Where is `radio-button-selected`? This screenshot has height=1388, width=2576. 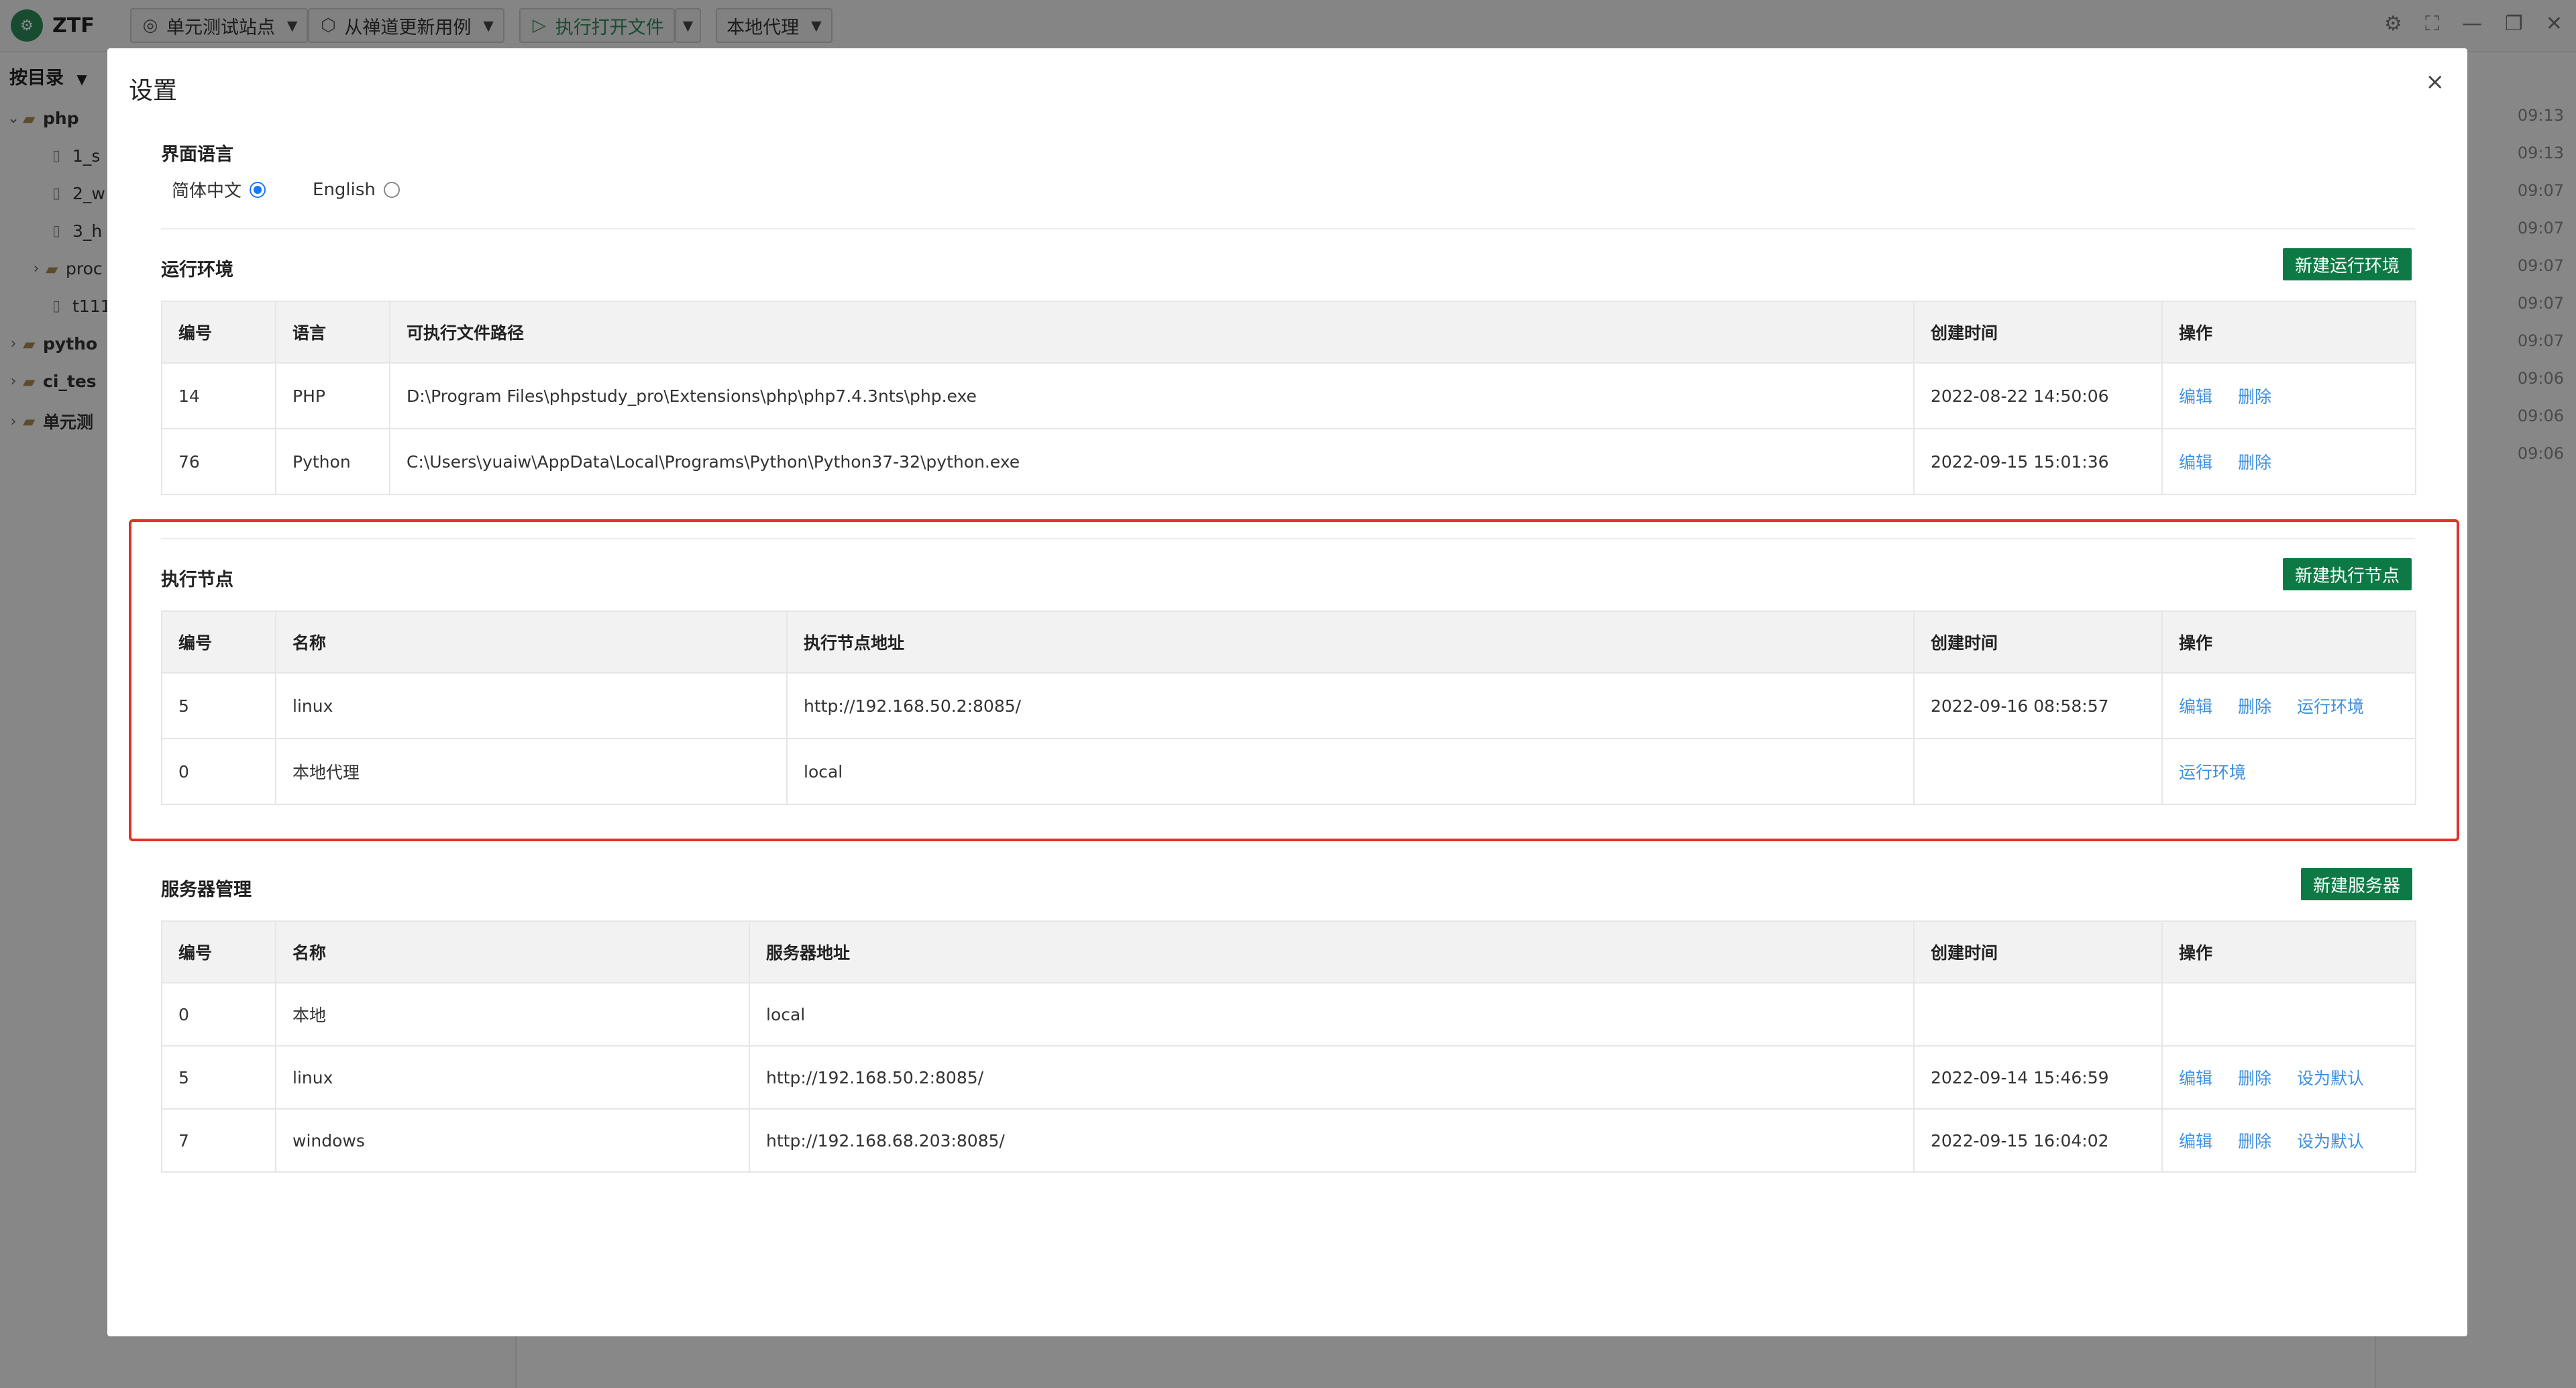 radio-button-selected is located at coordinates (258, 189).